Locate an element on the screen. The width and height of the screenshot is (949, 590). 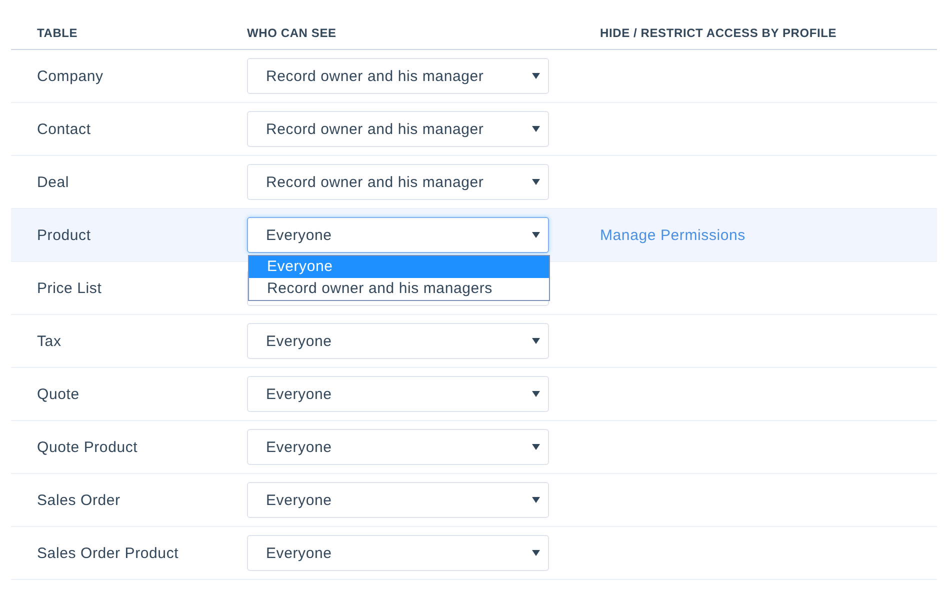
column-header: TABLE is located at coordinates (57, 33).